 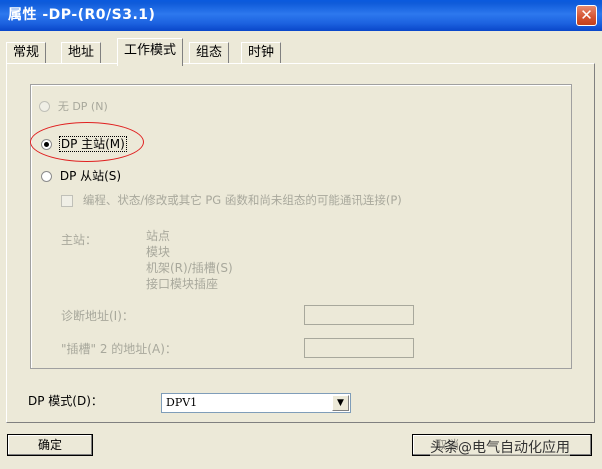 I want to click on master-info-interface: 接口模块插座, so click(x=182, y=284).